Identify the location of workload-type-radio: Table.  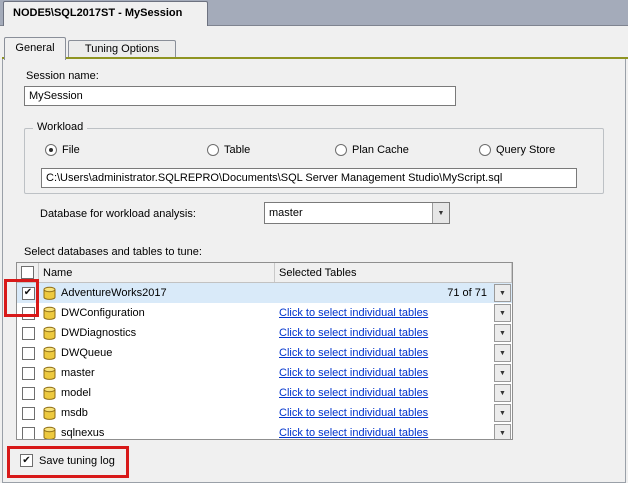
(271, 150).